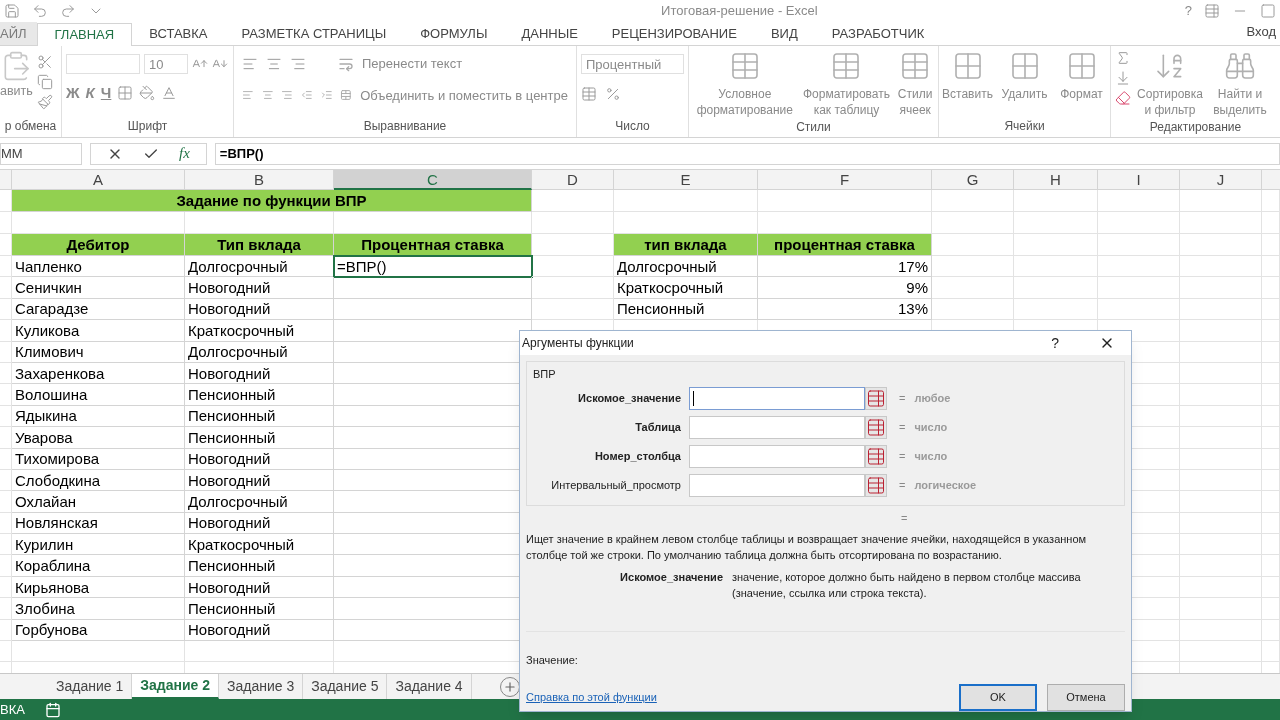  I want to click on table-cell: Тихомирова, so click(98, 459).